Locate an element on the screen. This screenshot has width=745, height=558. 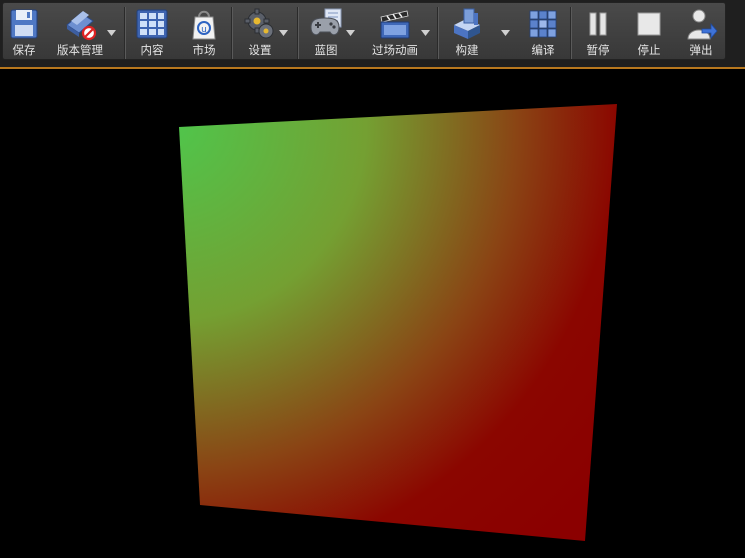
marketplace-button: u 市场 is located at coordinates (204, 32).